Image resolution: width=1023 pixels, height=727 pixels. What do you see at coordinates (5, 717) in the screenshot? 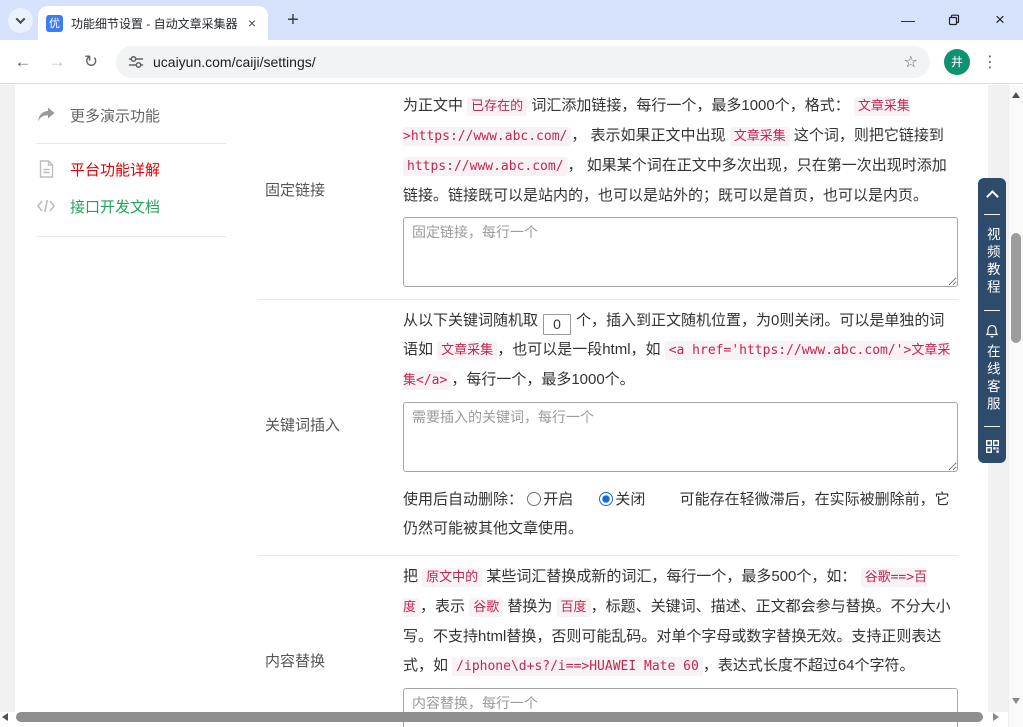
I see `scroll-left-arrow` at bounding box center [5, 717].